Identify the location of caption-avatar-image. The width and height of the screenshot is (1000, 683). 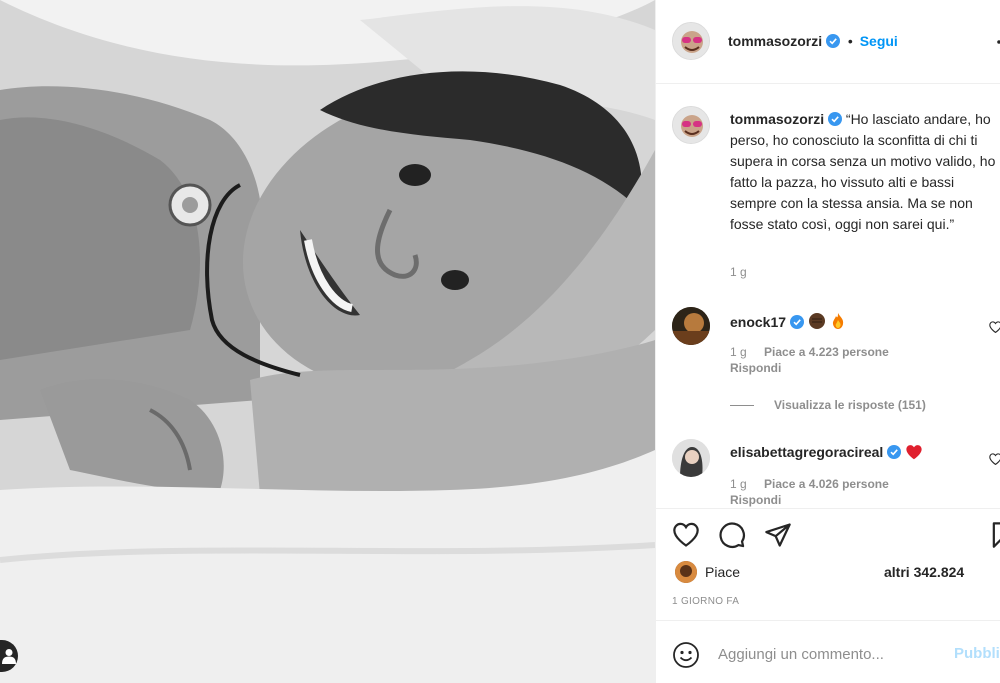
(691, 125).